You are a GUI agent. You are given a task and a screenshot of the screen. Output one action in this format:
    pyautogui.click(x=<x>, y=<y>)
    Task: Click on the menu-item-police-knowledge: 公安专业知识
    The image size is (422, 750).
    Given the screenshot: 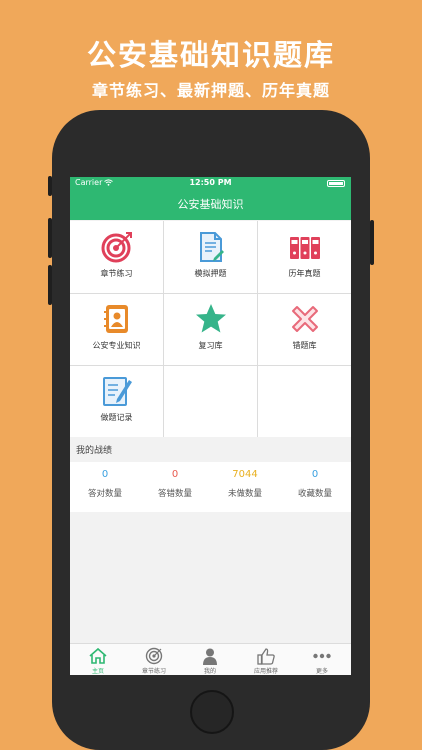 What is the action you would take?
    pyautogui.click(x=116, y=329)
    